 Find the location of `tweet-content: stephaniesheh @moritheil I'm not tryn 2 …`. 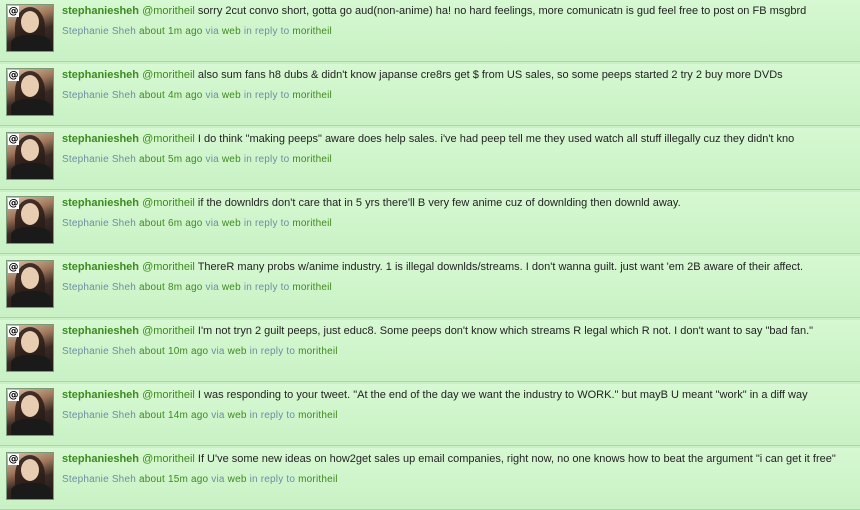

tweet-content: stephaniesheh @moritheil I'm not tryn 2 … is located at coordinates (458, 331).